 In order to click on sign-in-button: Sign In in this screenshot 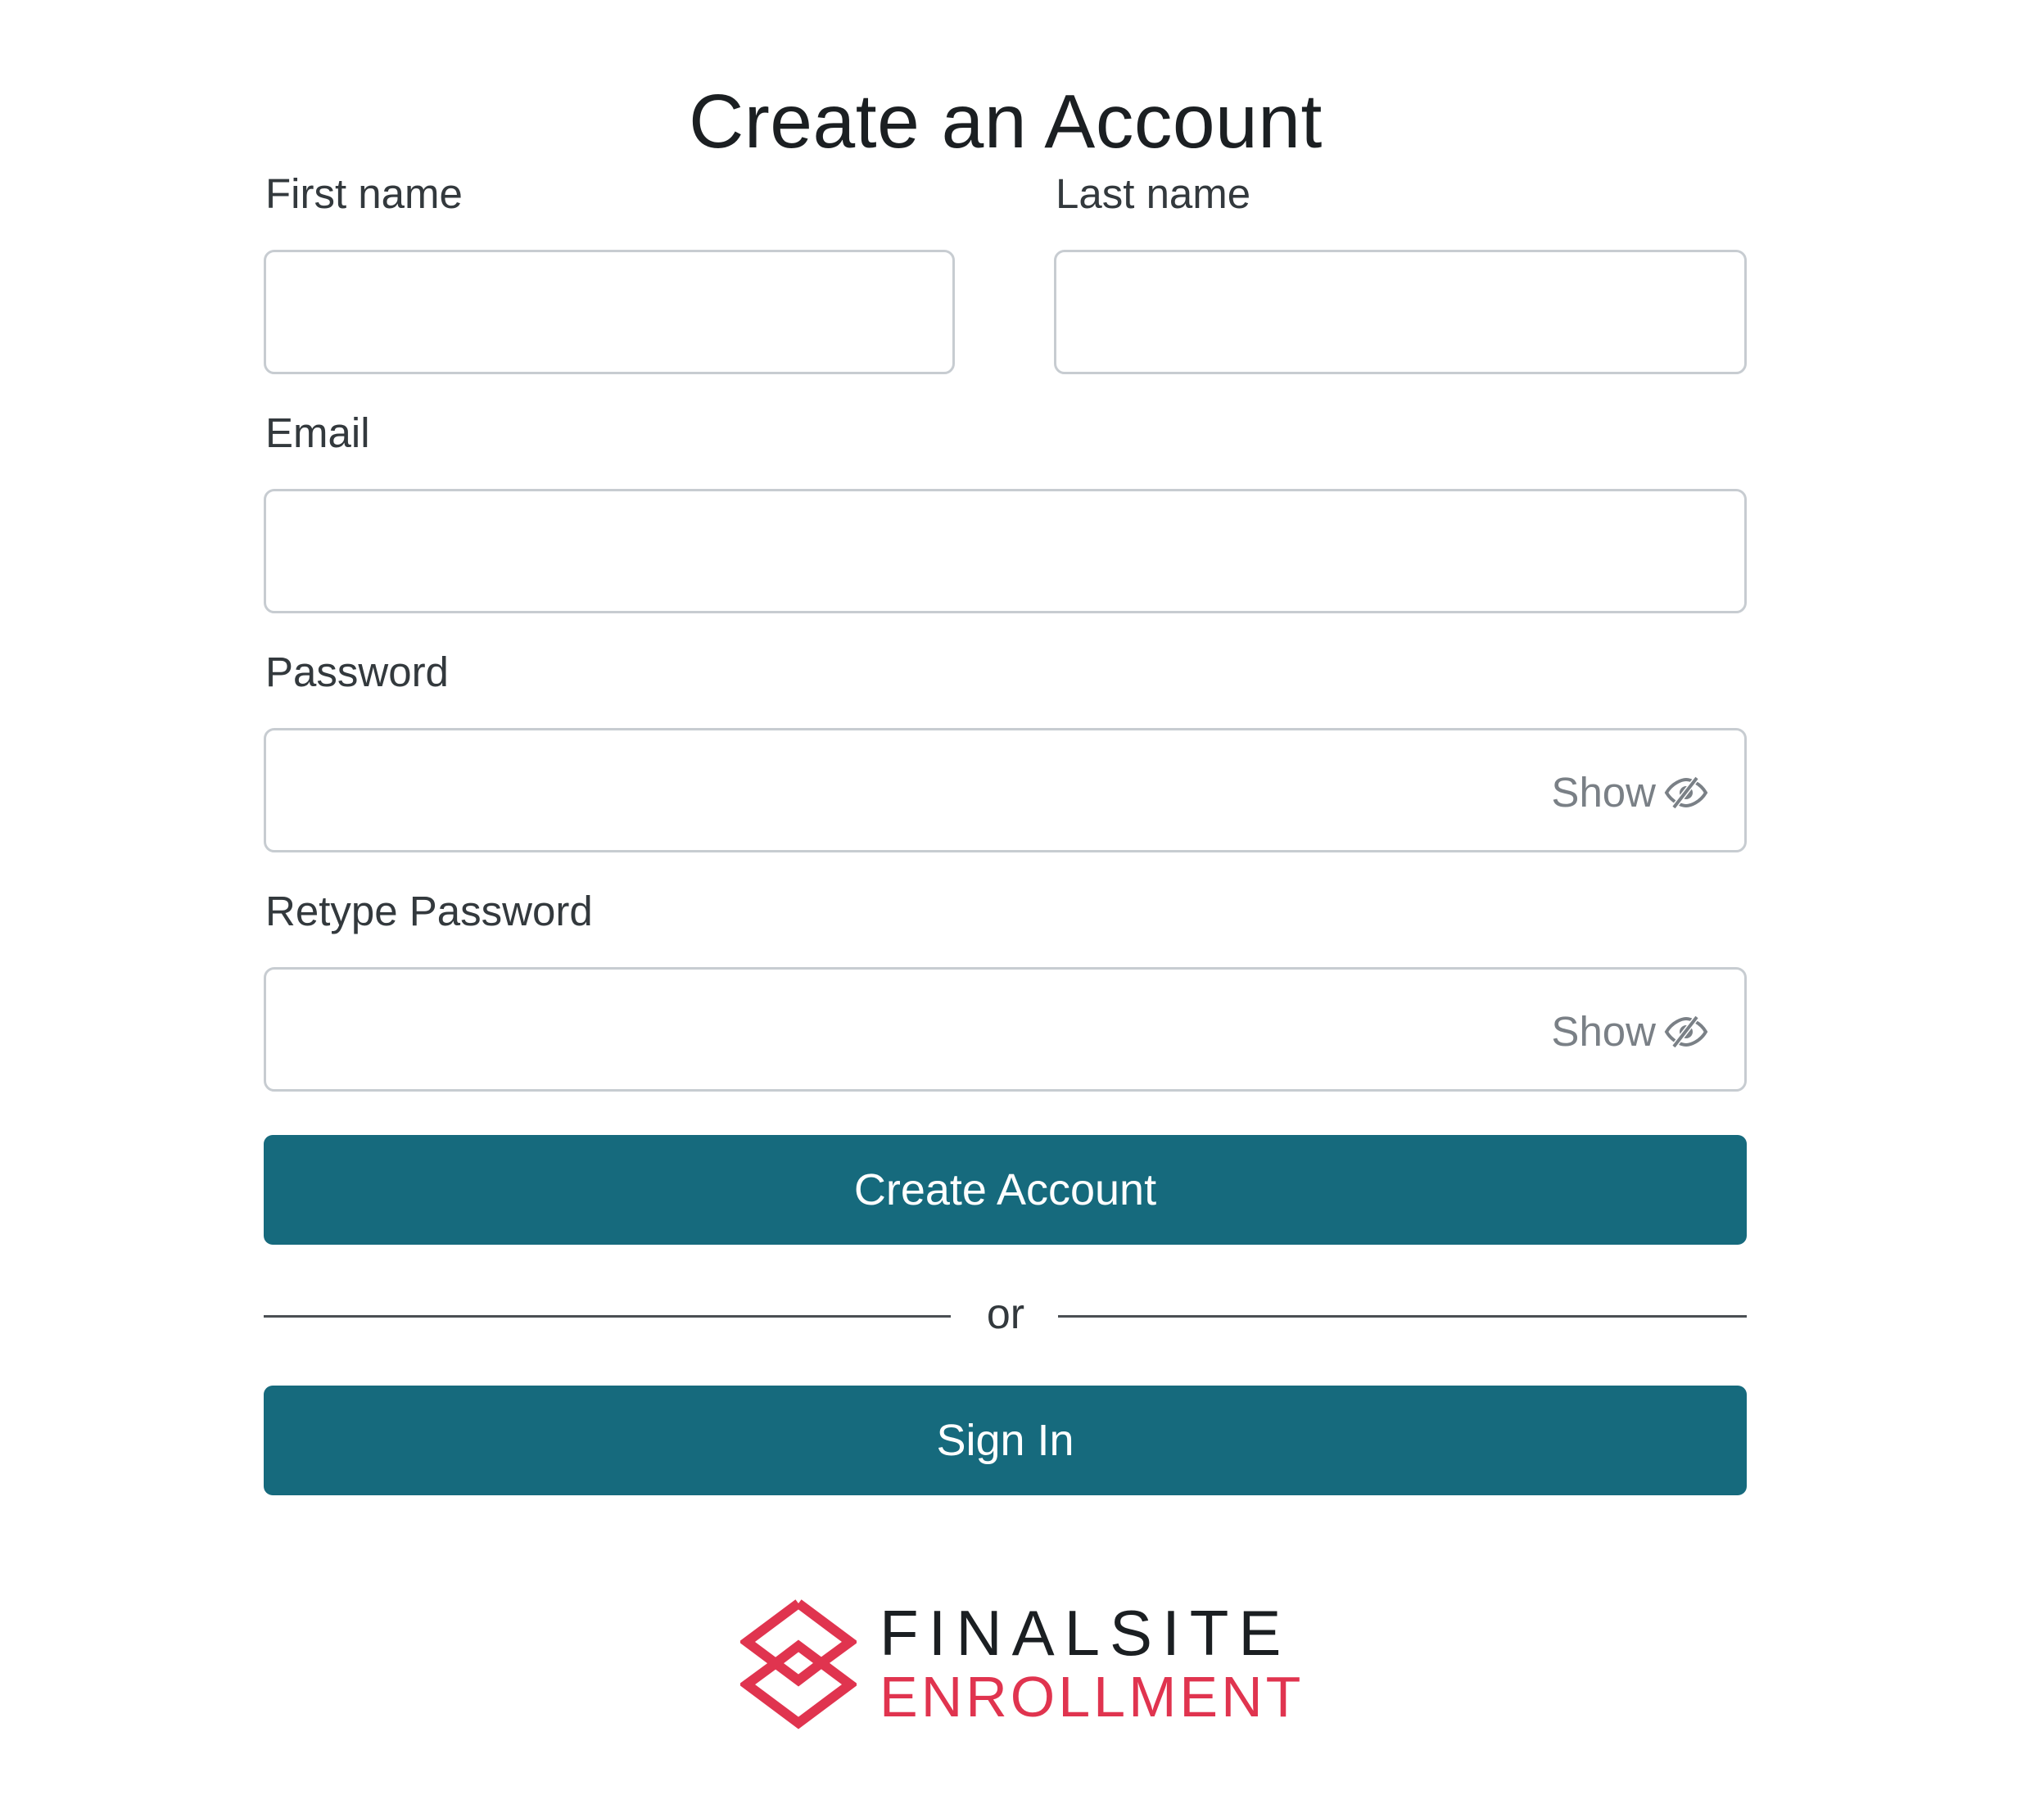, I will do `click(1005, 1440)`.